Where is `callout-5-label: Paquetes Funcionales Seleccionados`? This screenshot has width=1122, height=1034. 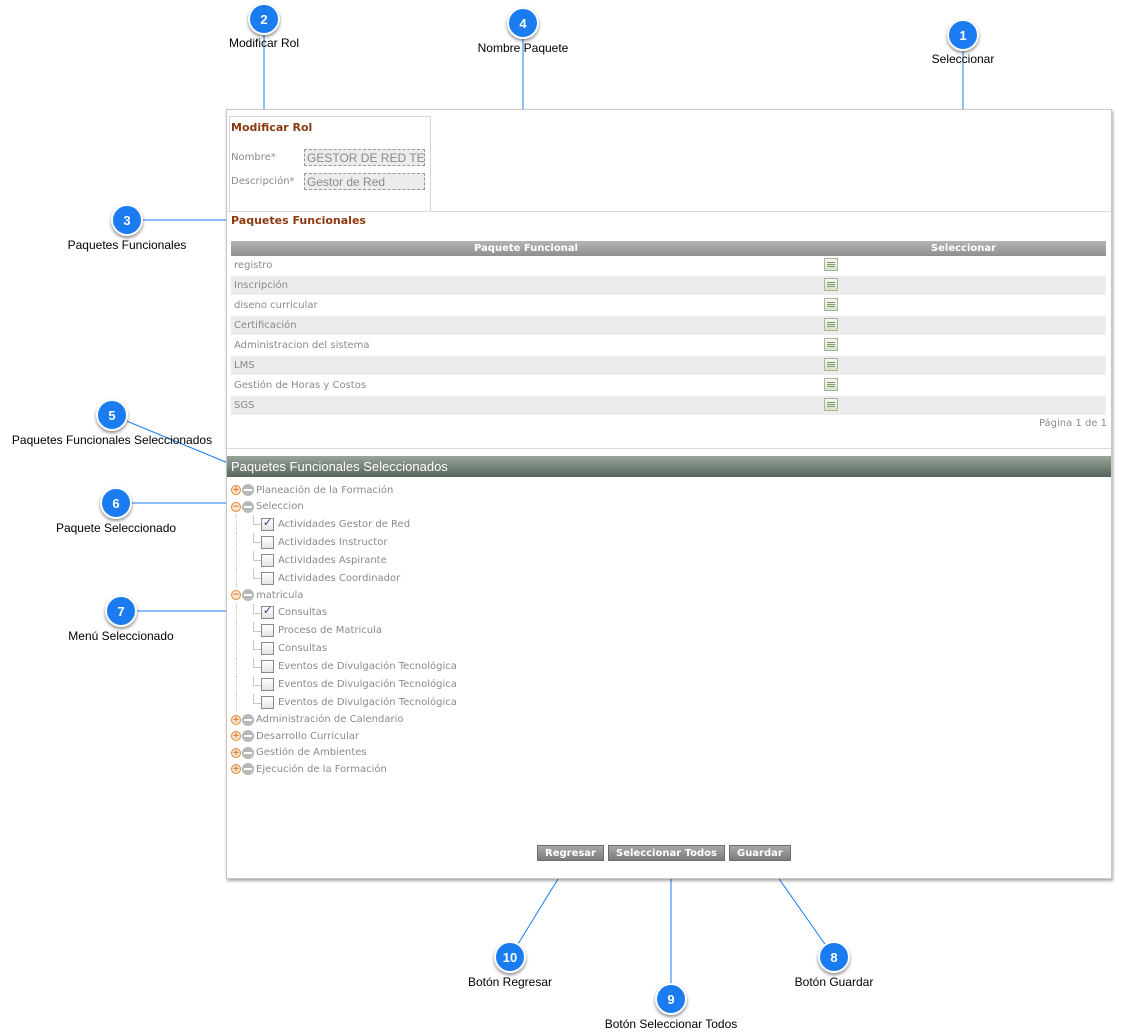 callout-5-label: Paquetes Funcionales Seleccionados is located at coordinates (112, 440).